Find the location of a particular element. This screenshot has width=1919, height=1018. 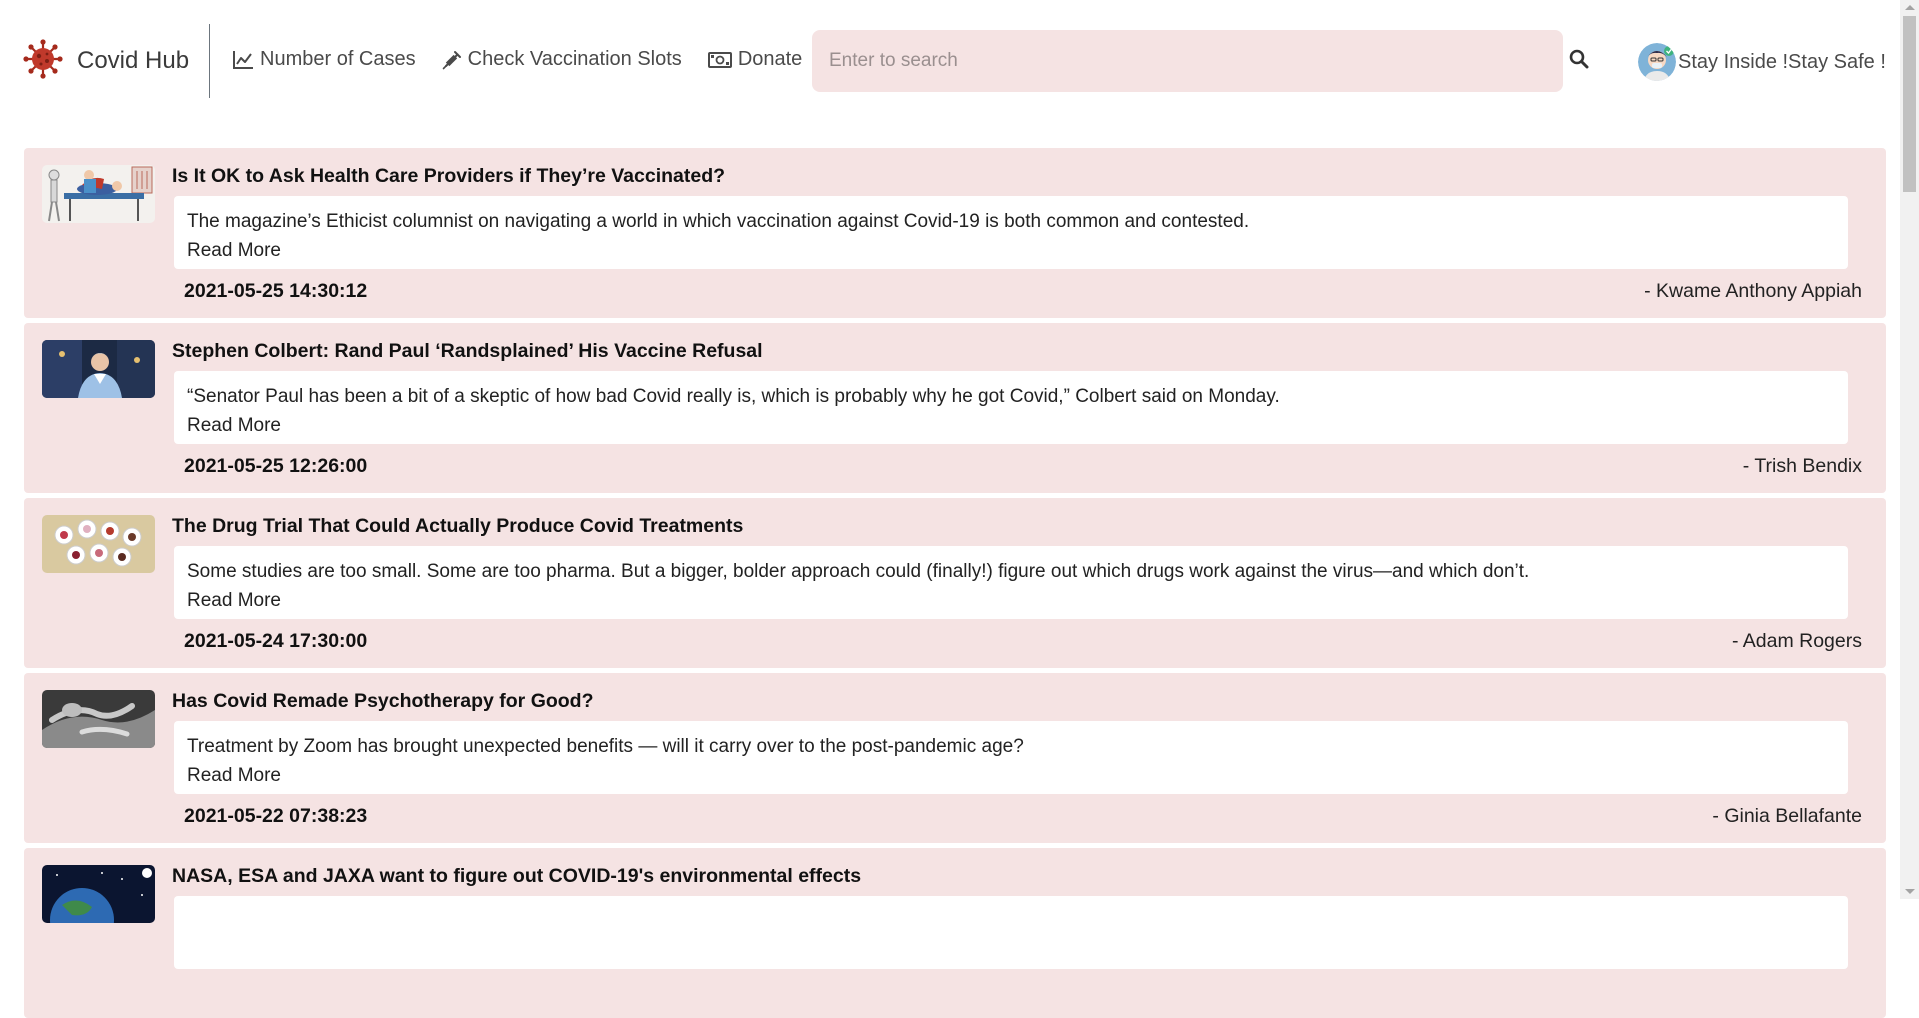

search-button is located at coordinates (1579, 61).